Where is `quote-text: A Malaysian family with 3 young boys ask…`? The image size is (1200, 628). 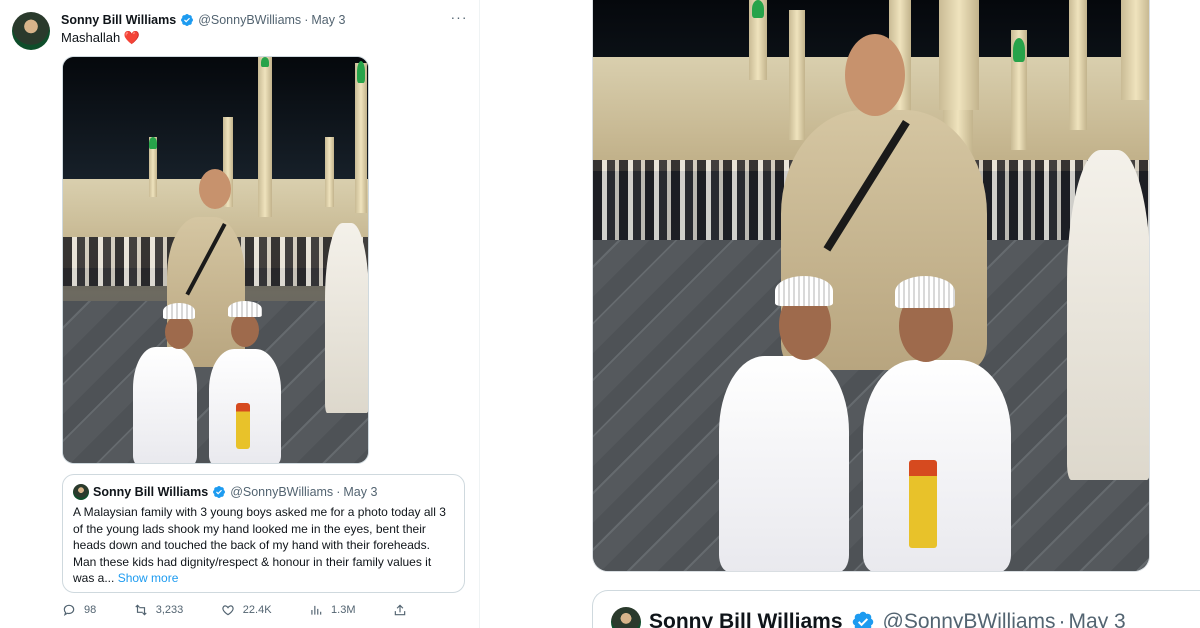
quote-text: A Malaysian family with 3 young boys ask… is located at coordinates (263, 545).